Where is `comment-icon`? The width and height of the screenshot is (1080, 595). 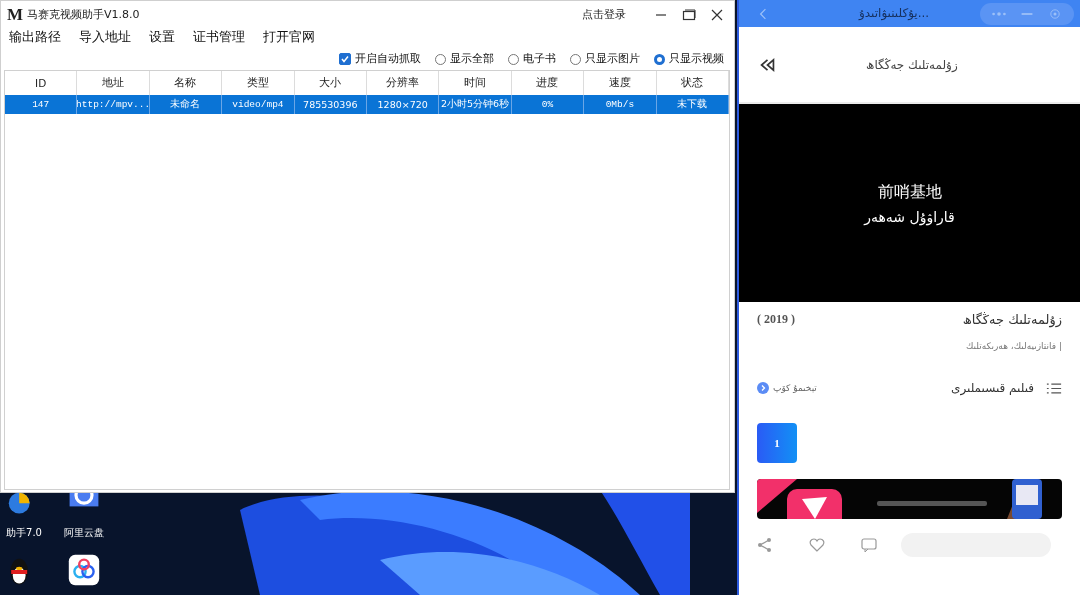
comment-icon is located at coordinates (869, 545).